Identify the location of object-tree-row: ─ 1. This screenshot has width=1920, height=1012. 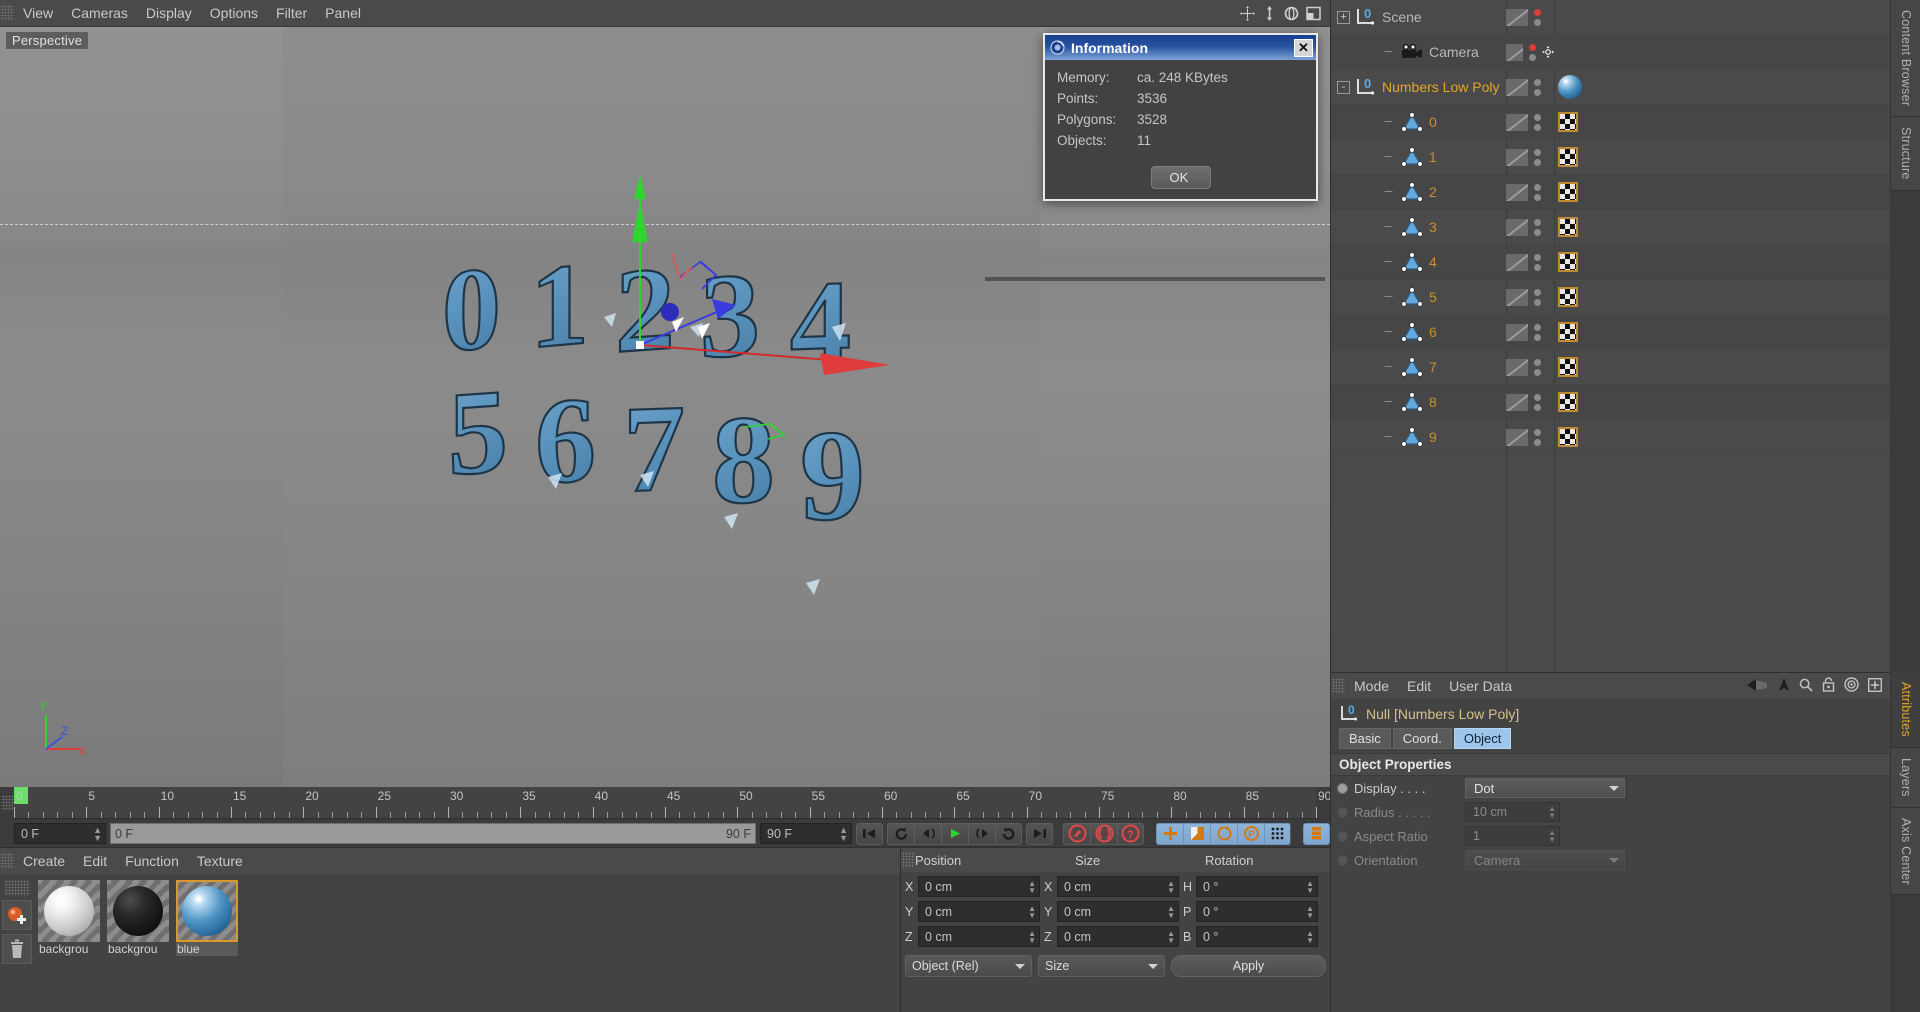
(1610, 157).